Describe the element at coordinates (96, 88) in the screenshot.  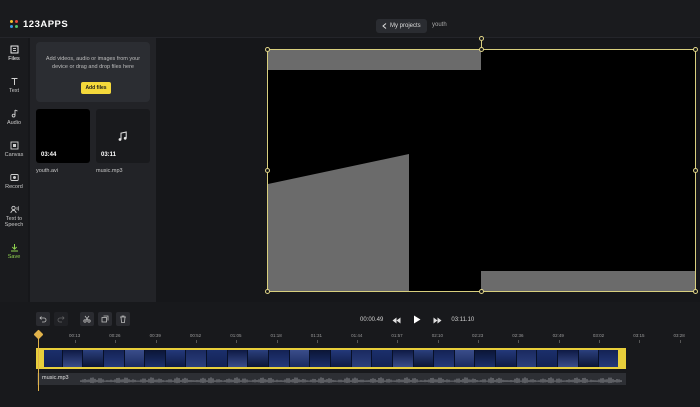
I see `add-files-button: Add files` at that location.